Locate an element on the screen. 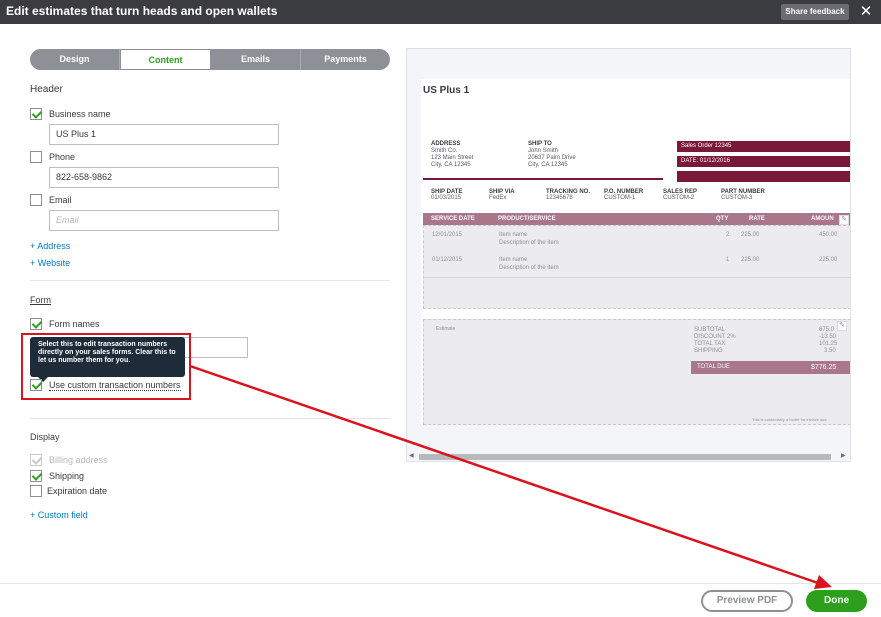 The height and width of the screenshot is (617, 881). ship-to-line: John Smith is located at coordinates (543, 151).